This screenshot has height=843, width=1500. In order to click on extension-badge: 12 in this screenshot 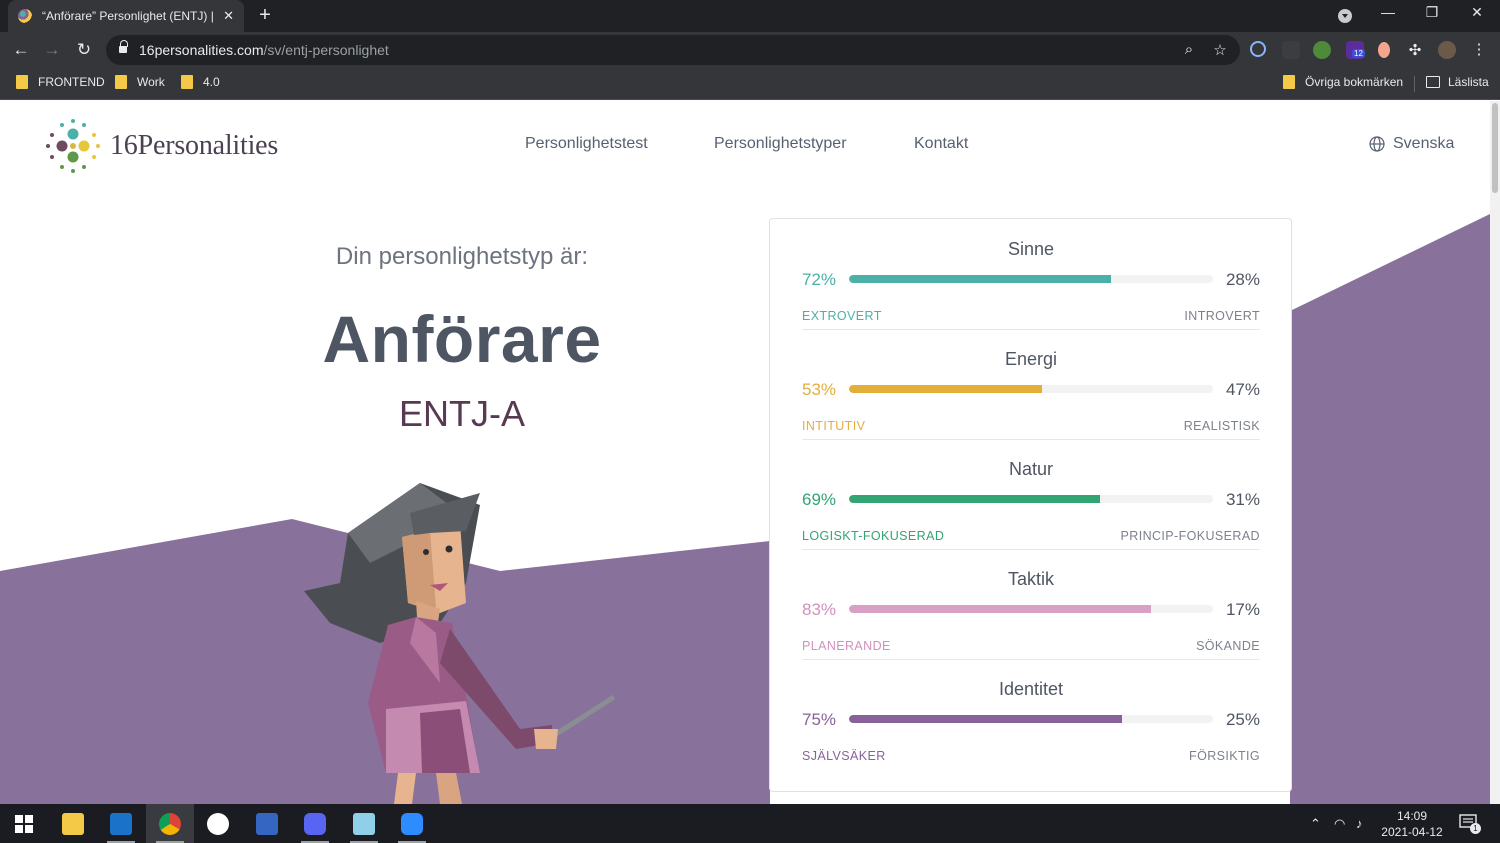, I will do `click(1358, 53)`.